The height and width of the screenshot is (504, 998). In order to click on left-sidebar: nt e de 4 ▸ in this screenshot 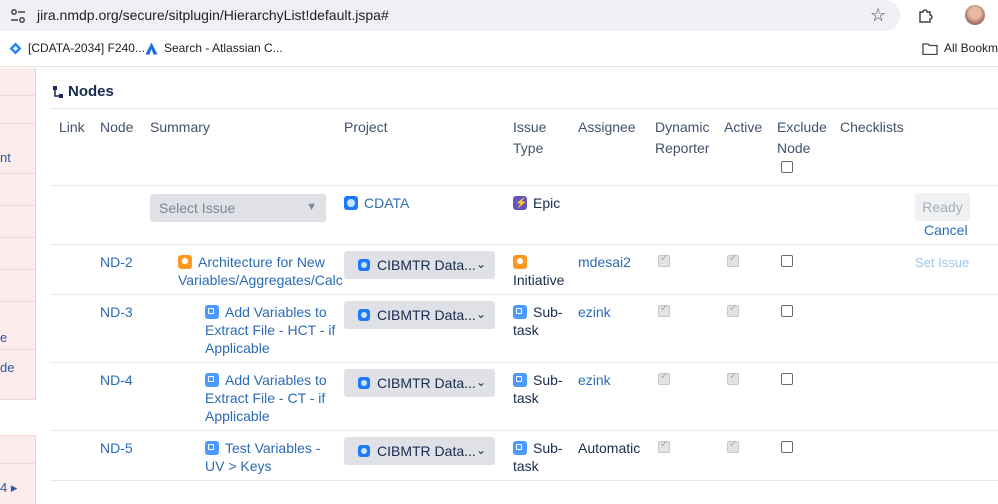, I will do `click(18, 286)`.